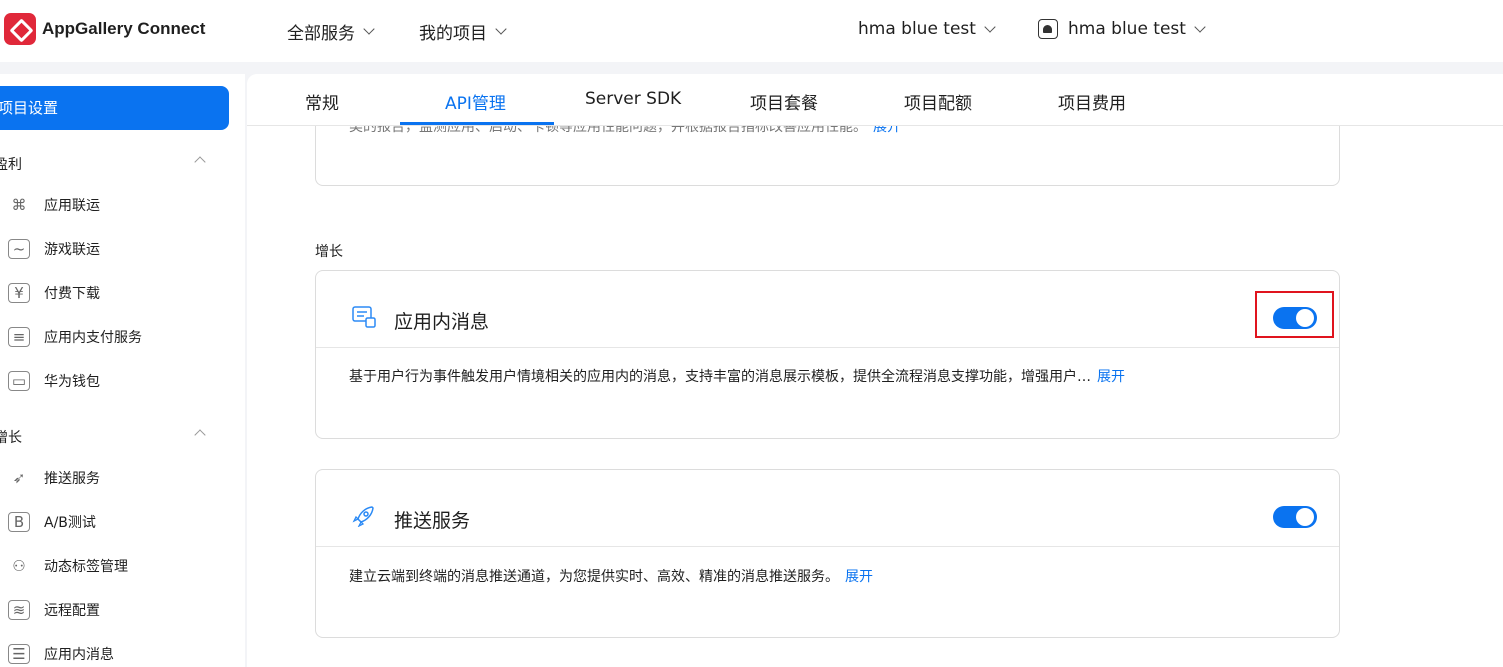 This screenshot has width=1503, height=667. I want to click on tab-project-package: 项目套餐, so click(784, 101).